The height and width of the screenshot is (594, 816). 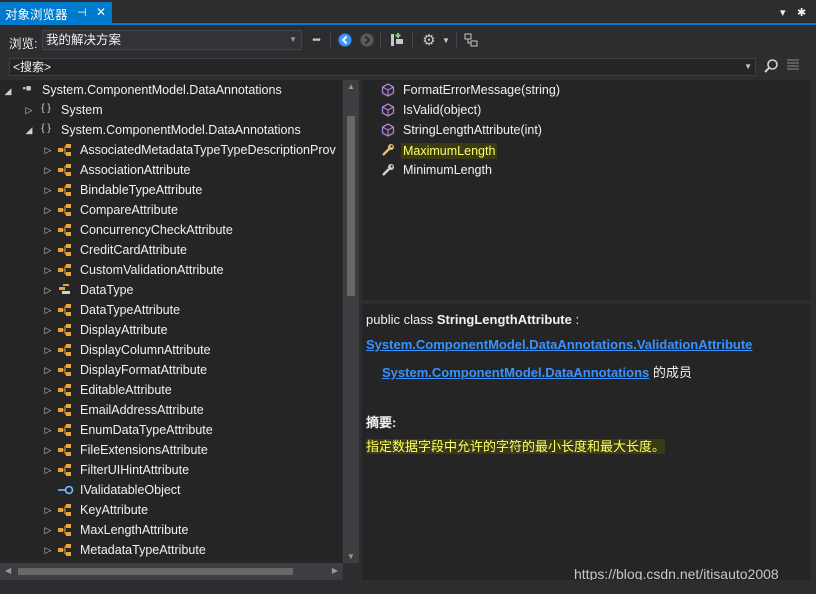 What do you see at coordinates (171, 310) in the screenshot?
I see `tree-item: ▷ DataTypeAttribute` at bounding box center [171, 310].